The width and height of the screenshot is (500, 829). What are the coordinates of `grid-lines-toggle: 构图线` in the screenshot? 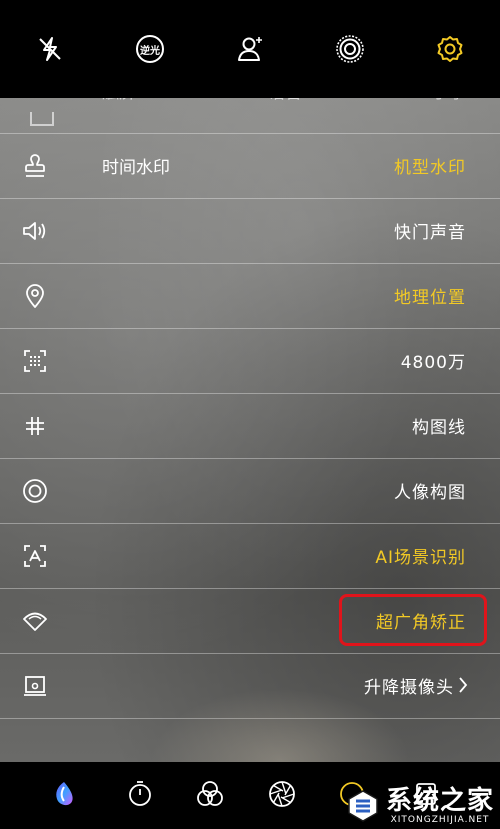 It's located at (439, 425).